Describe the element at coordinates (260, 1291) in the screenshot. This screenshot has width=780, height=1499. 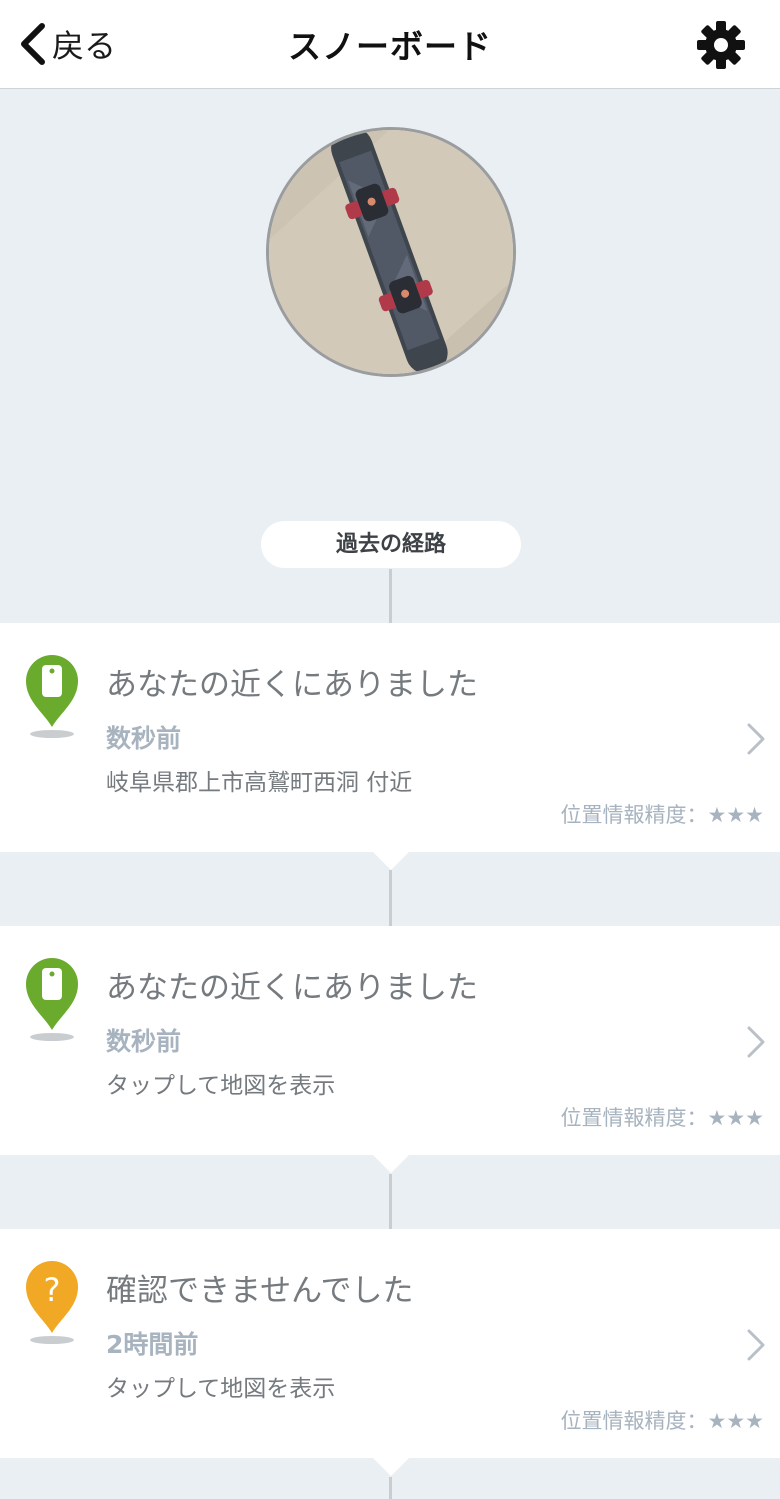
I see `record-title: 確認できませんでした` at that location.